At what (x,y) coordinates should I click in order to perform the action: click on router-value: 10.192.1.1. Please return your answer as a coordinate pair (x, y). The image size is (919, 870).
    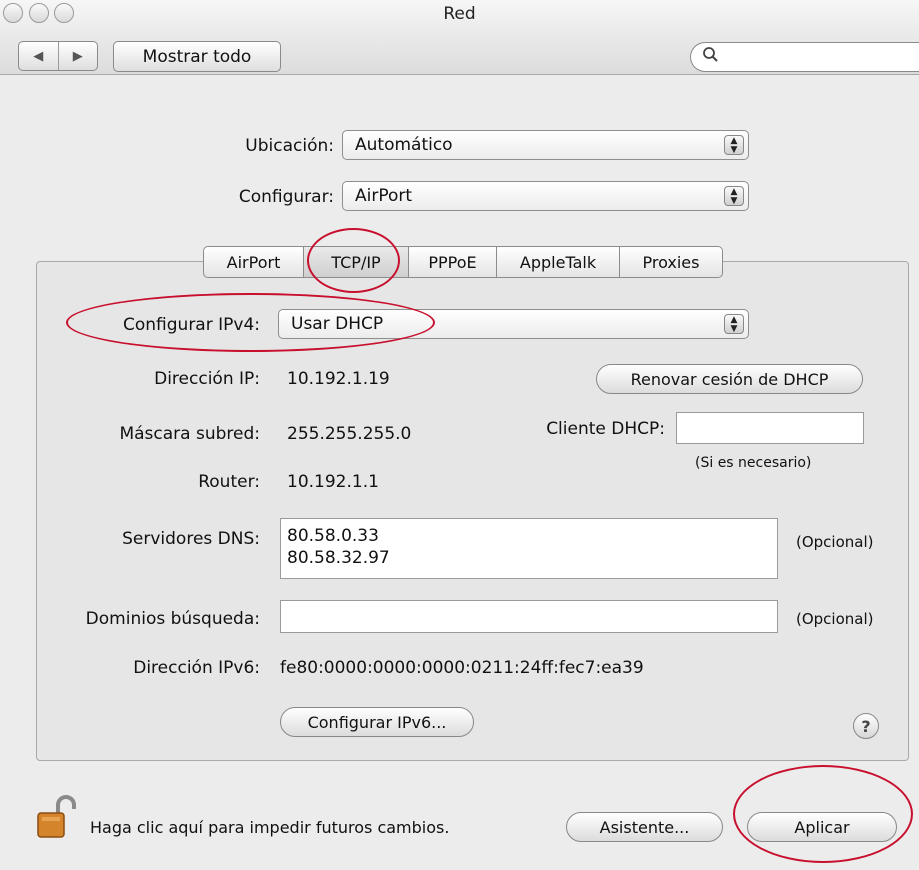
    Looking at the image, I should click on (333, 482).